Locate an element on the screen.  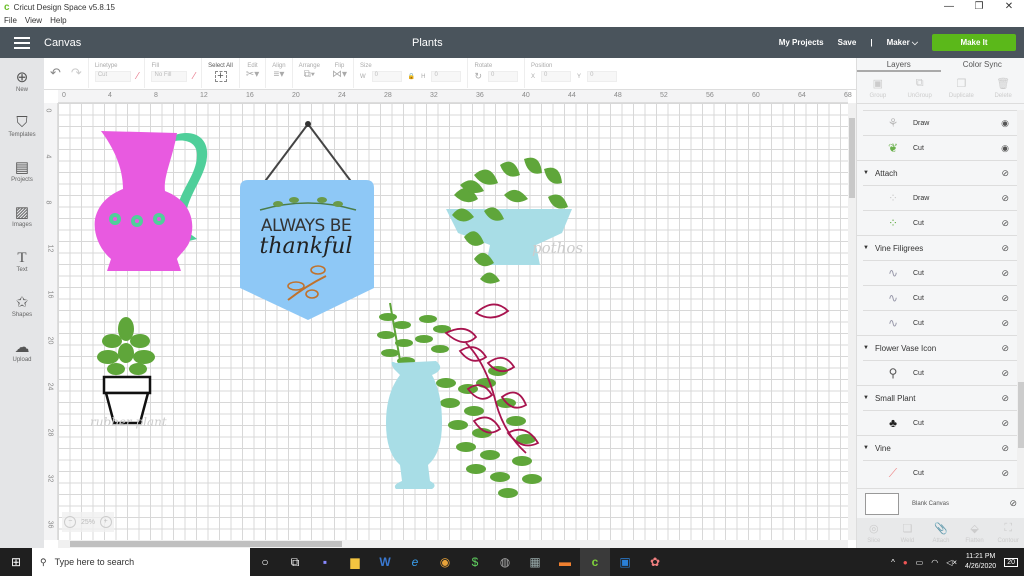
arrange-dropdown: ⧉▾ is located at coordinates (309, 74).